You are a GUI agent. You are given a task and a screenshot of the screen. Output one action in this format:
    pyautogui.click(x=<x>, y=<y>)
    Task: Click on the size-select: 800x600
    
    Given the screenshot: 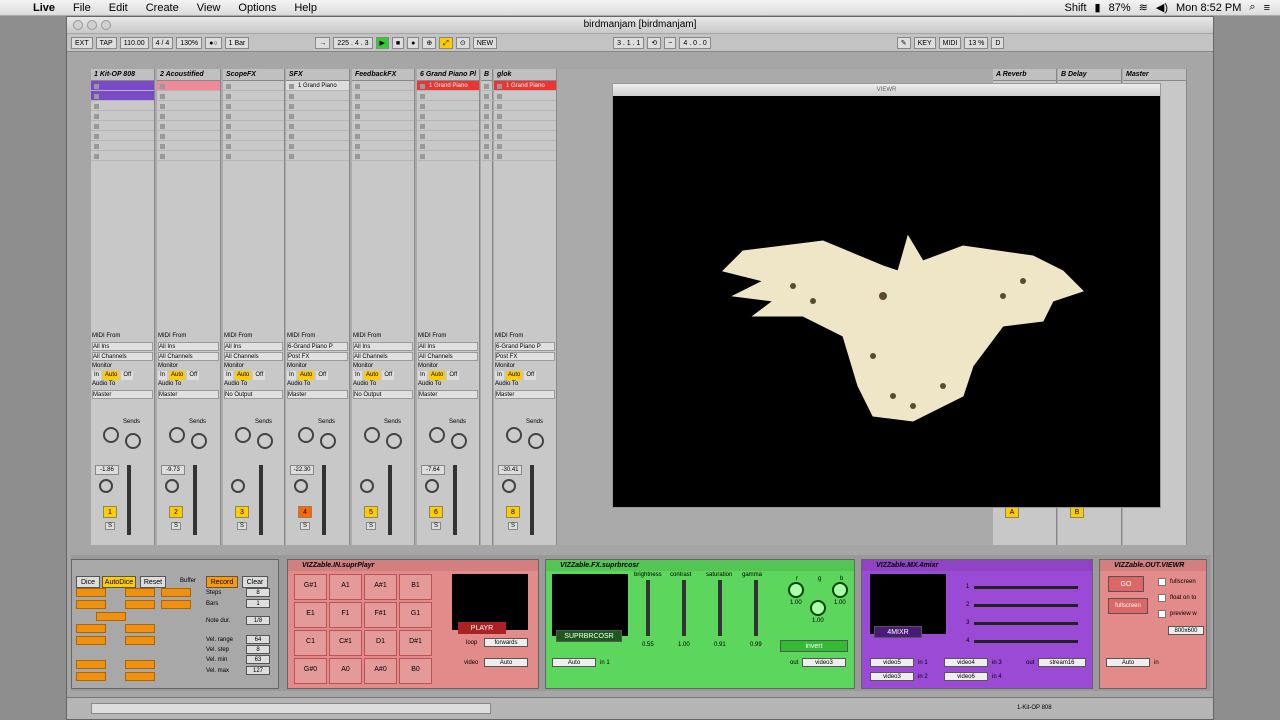 What is the action you would take?
    pyautogui.click(x=1186, y=630)
    